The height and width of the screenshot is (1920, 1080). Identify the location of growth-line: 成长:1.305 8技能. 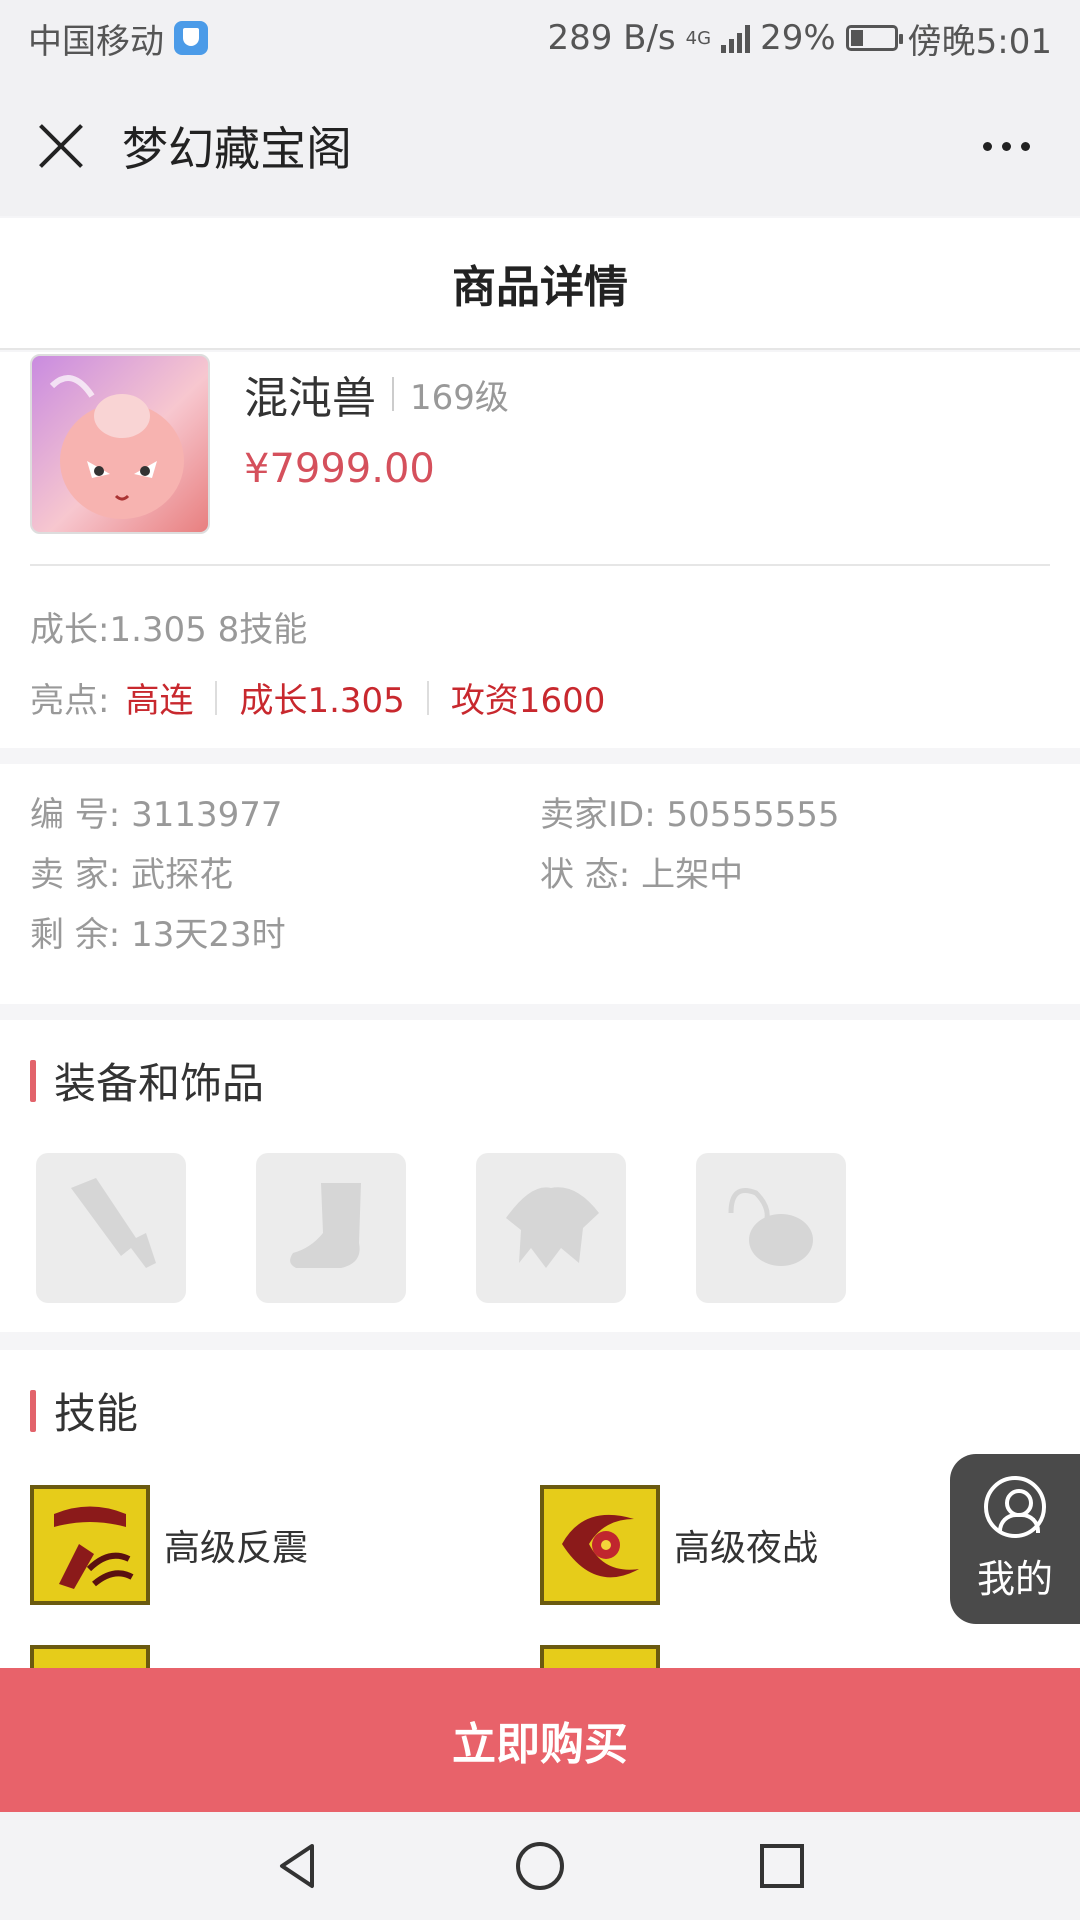
(169, 630).